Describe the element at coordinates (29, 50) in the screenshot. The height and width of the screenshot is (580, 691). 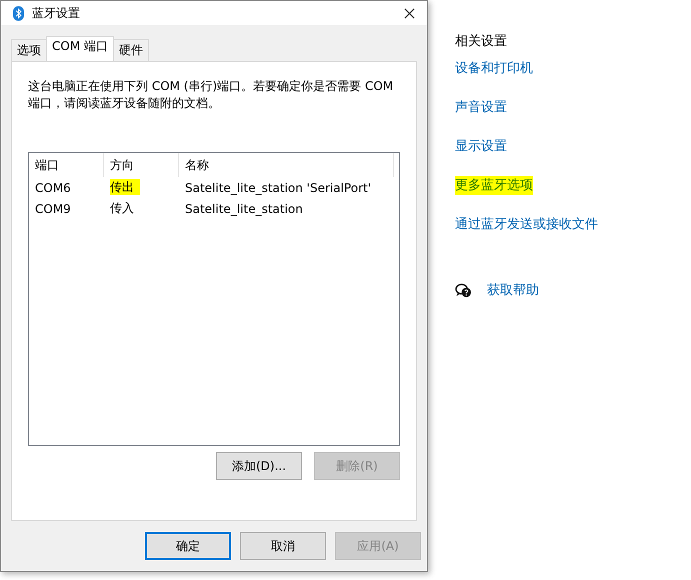
I see `tab: 选项` at that location.